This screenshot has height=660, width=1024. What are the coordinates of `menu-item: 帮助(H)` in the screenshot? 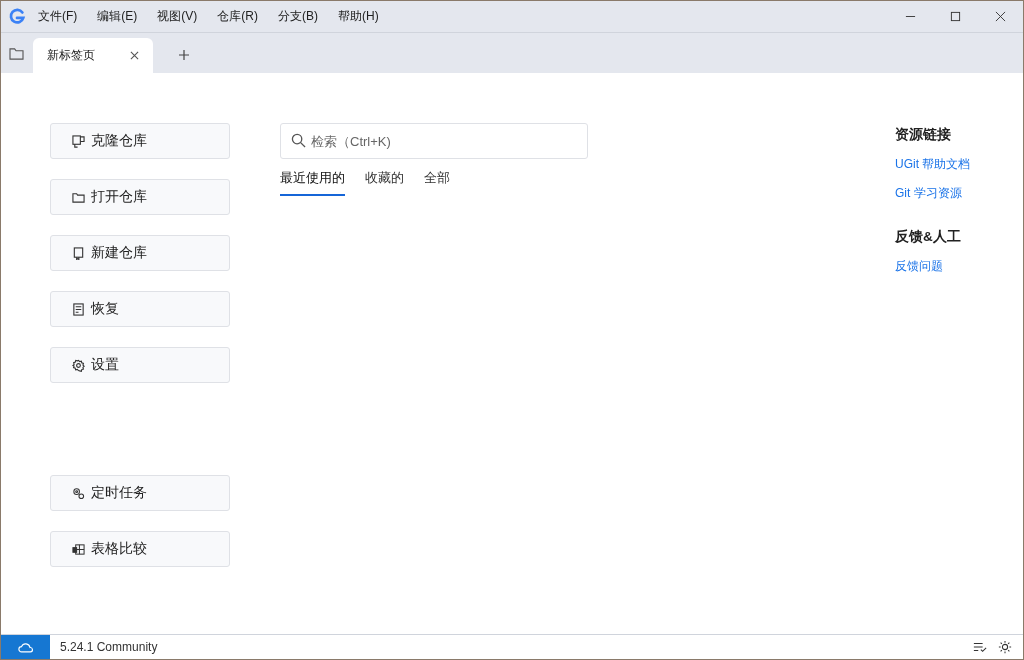 It's located at (358, 16).